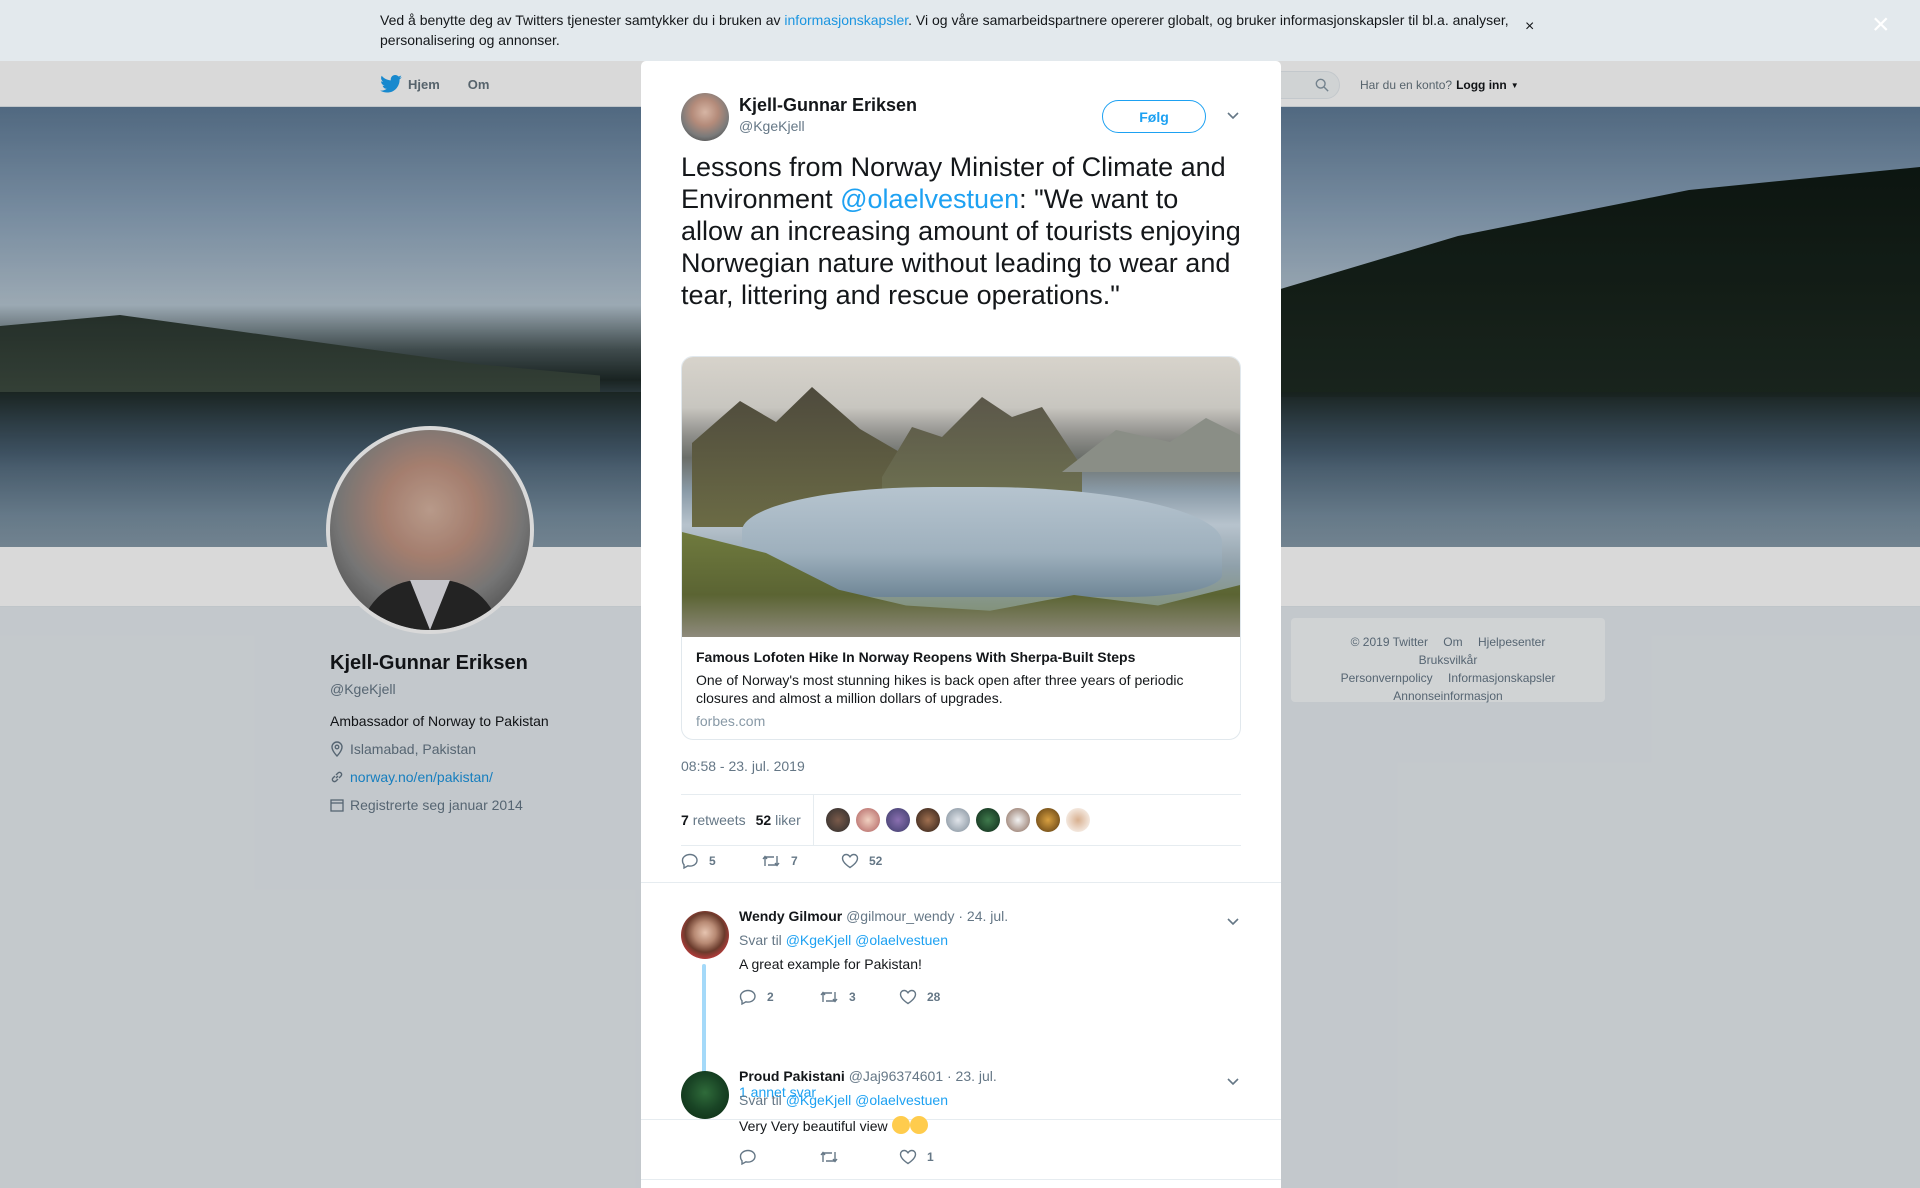  I want to click on retweets-count: 7, so click(685, 820).